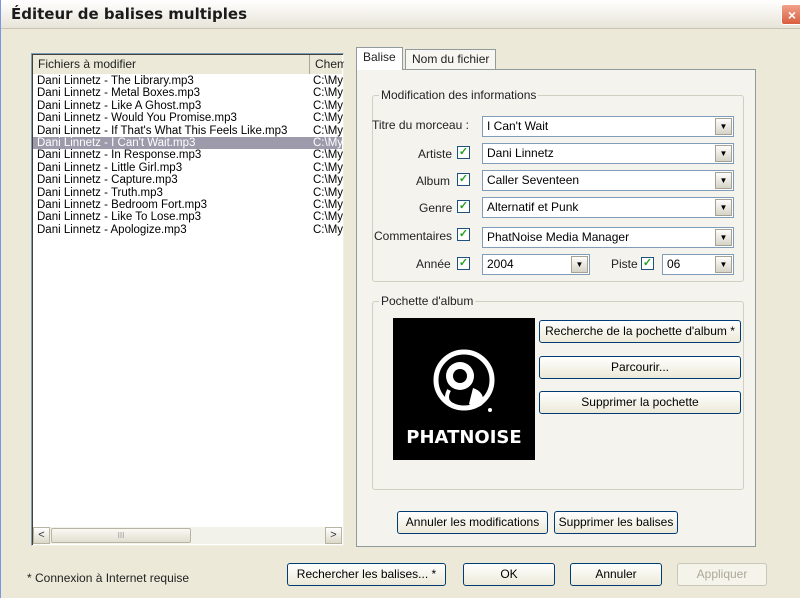 The height and width of the screenshot is (598, 800). Describe the element at coordinates (379, 58) in the screenshot. I see `tab-balise: Balise` at that location.